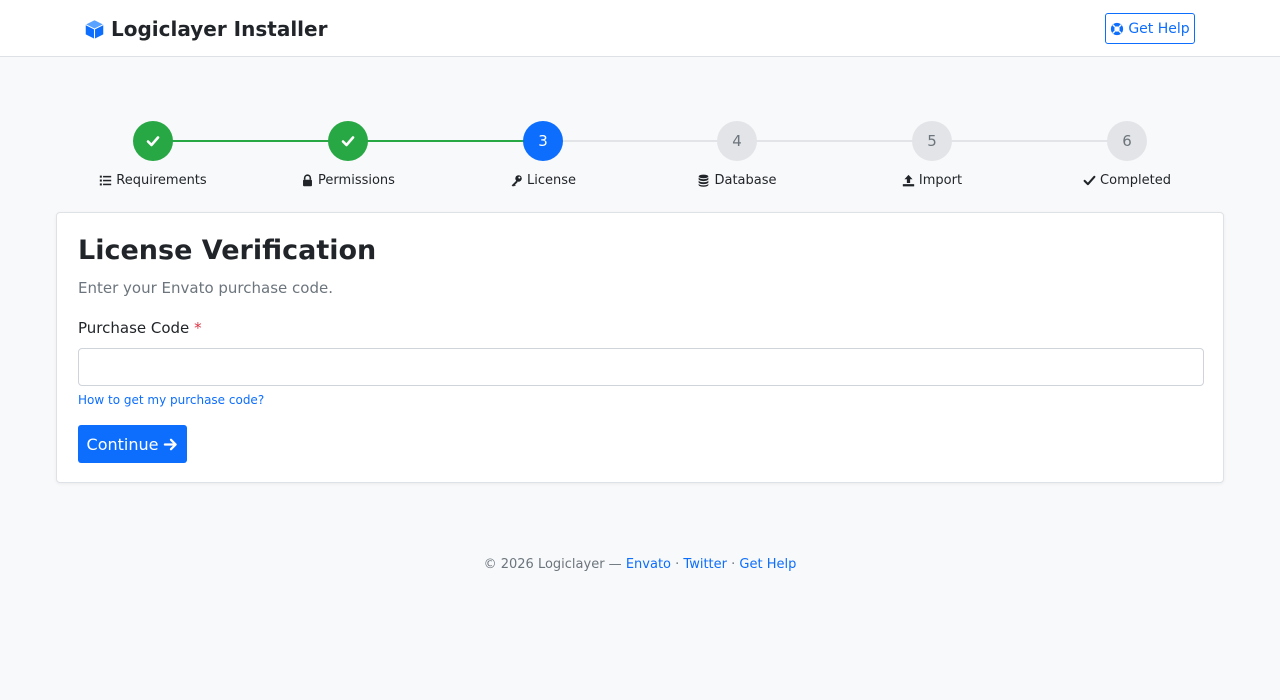  I want to click on step-label-import: Import, so click(932, 180).